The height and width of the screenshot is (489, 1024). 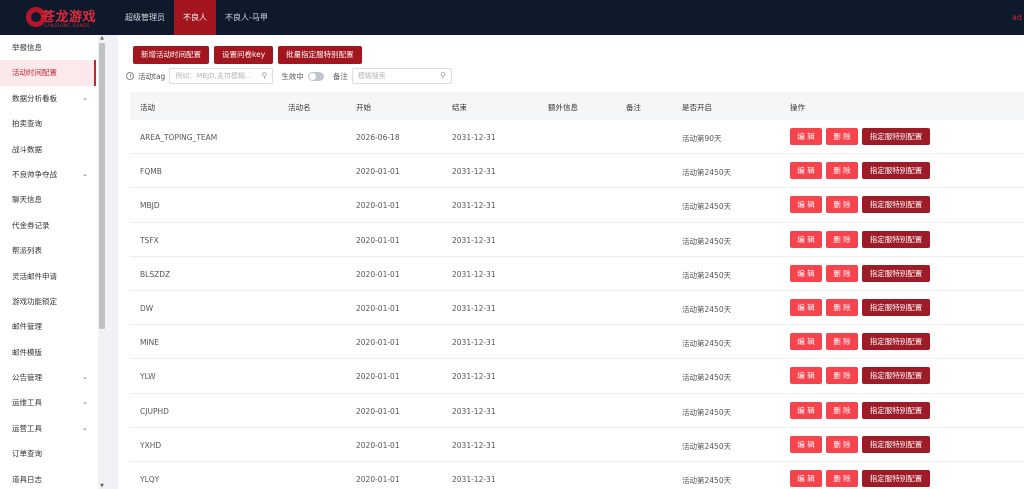 I want to click on brand-logo: 苍龙游戏 CANGLONG GAMES, so click(x=54, y=17).